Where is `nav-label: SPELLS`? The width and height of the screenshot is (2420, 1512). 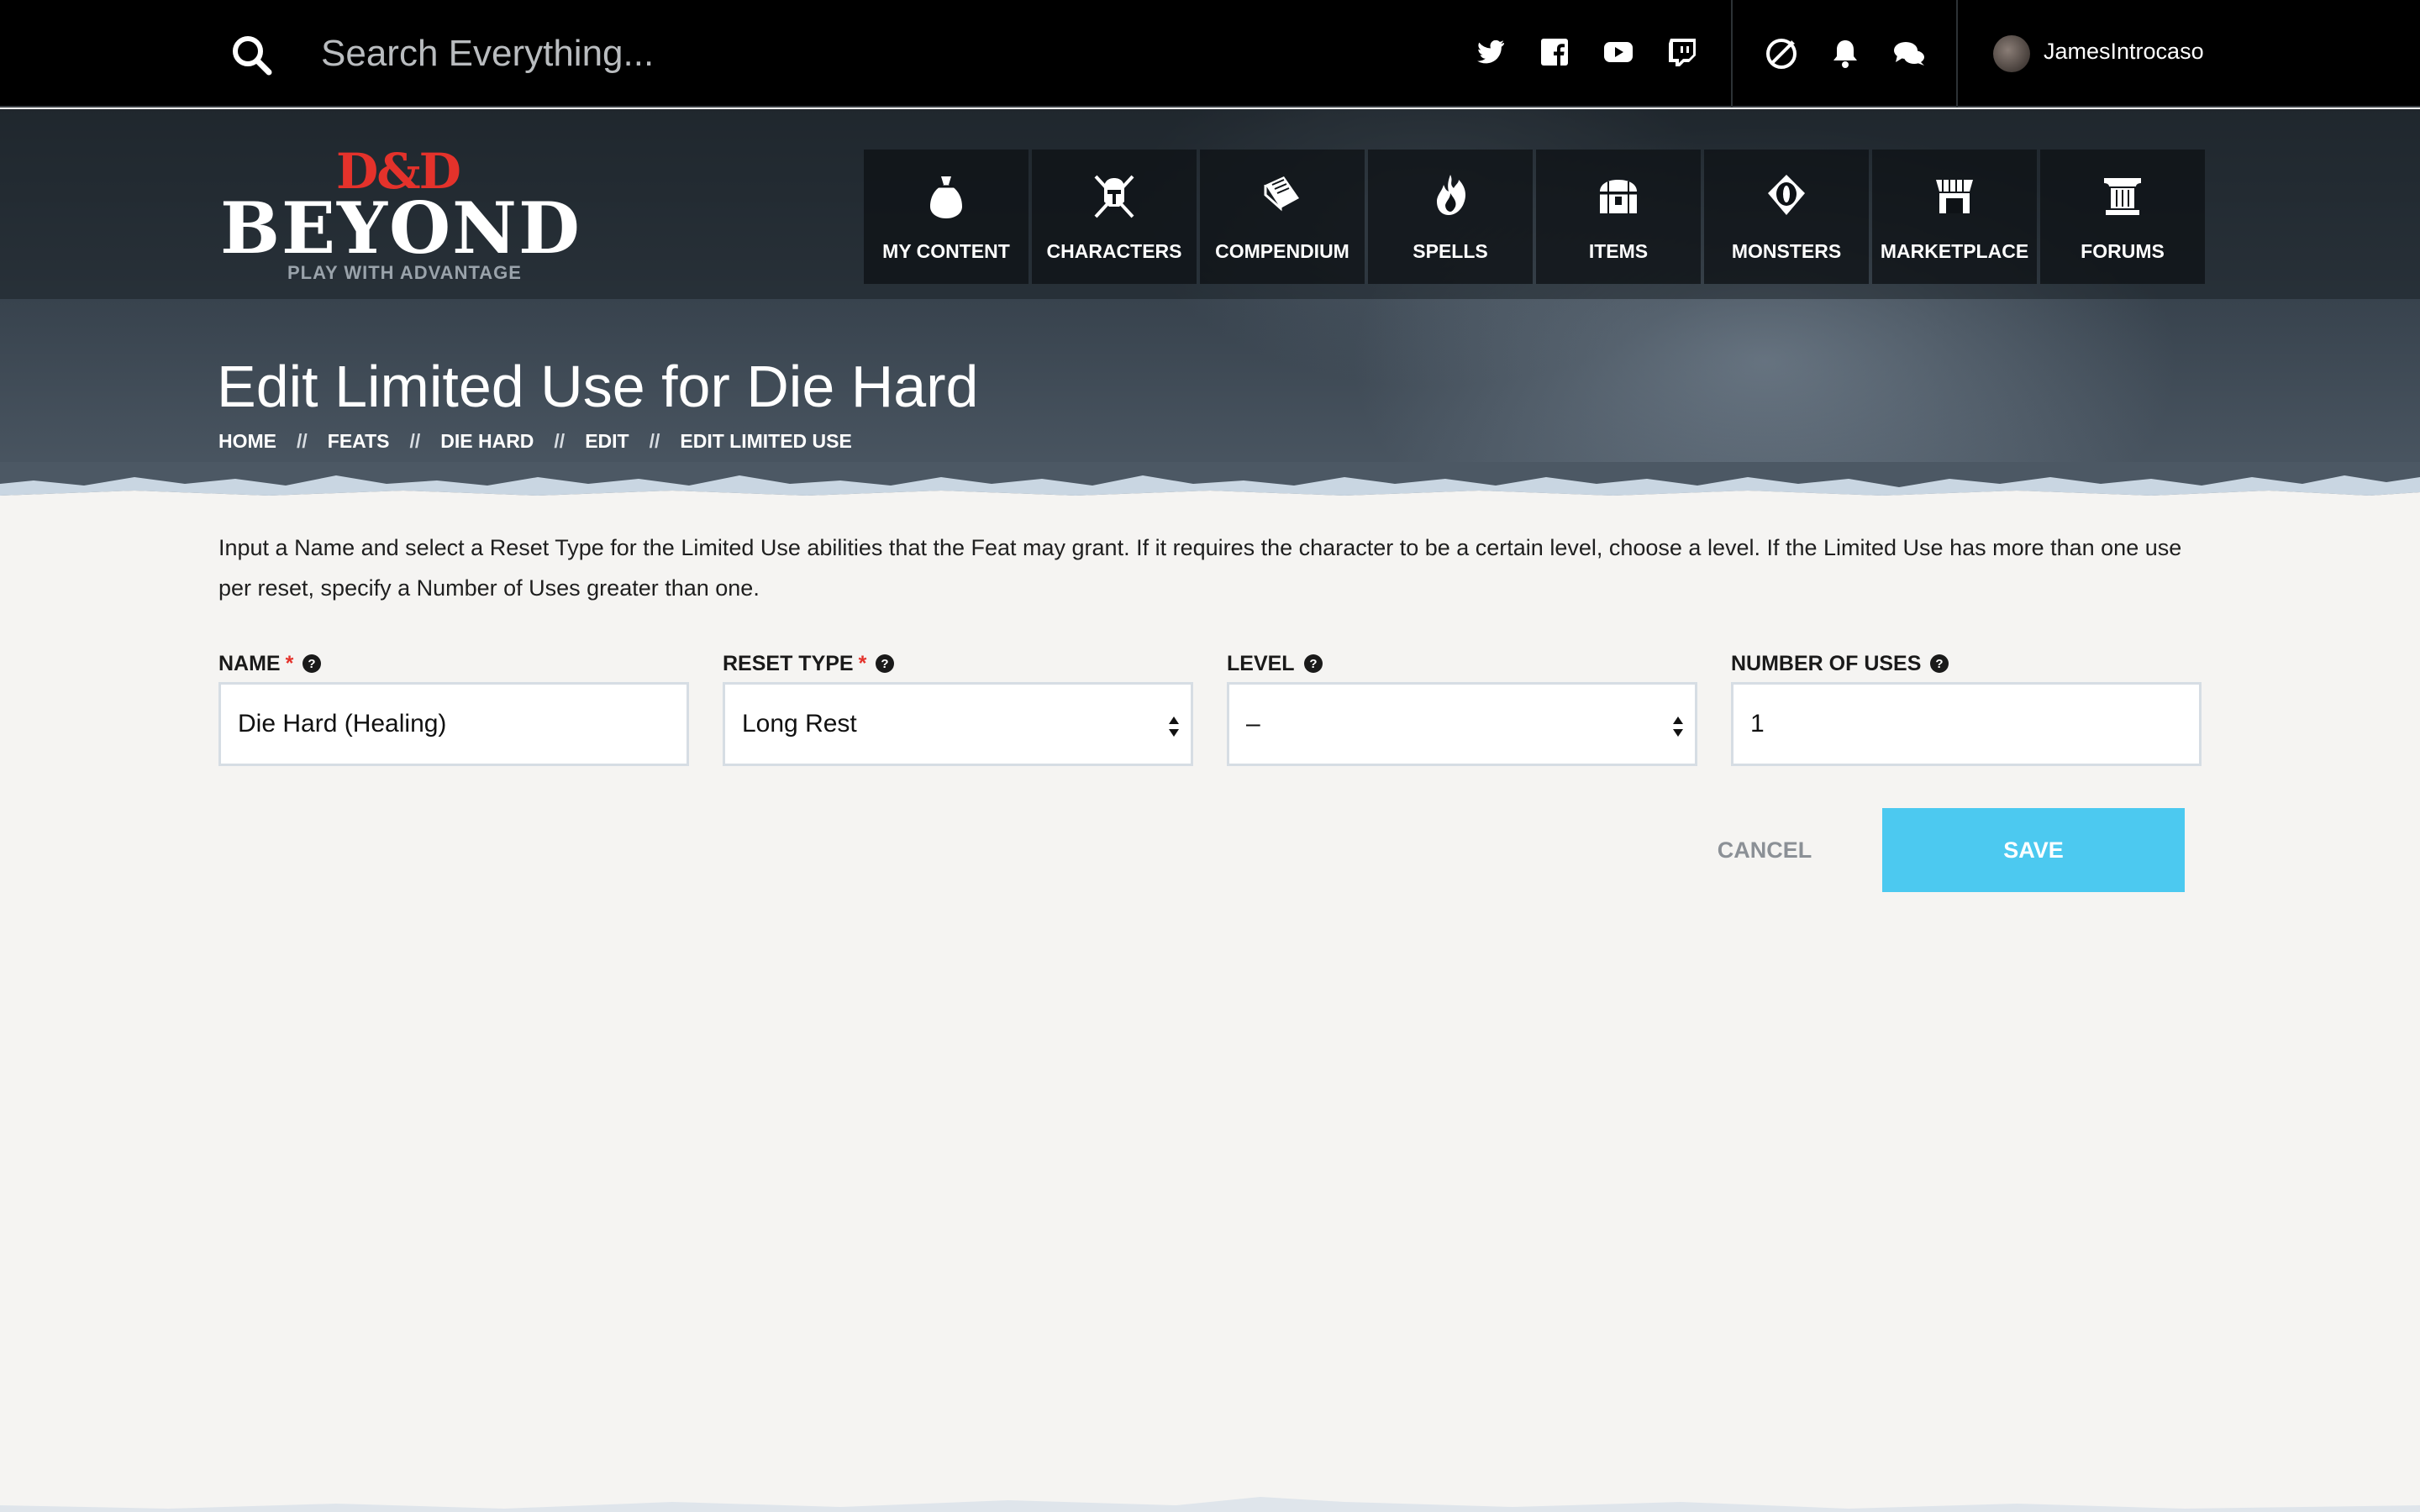 nav-label: SPELLS is located at coordinates (1450, 251).